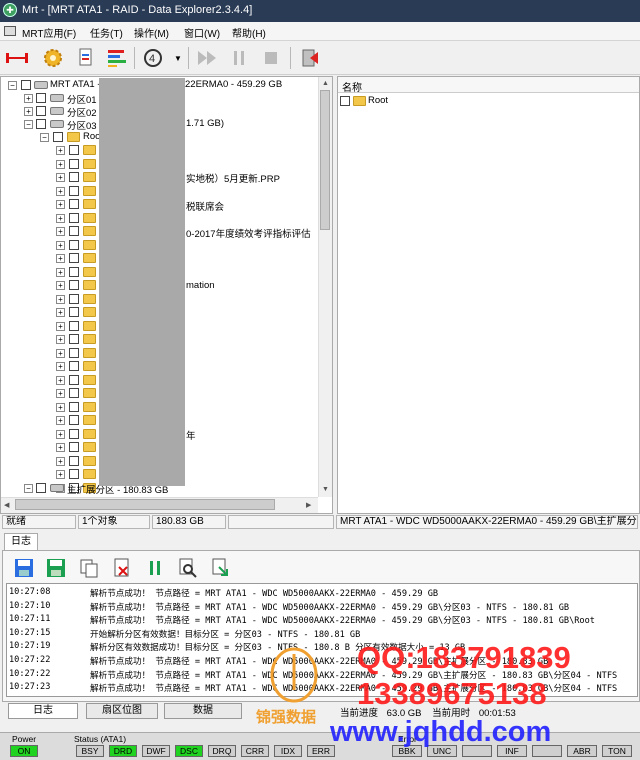 The height and width of the screenshot is (760, 640). I want to click on document-tool-icon, so click(85, 58).